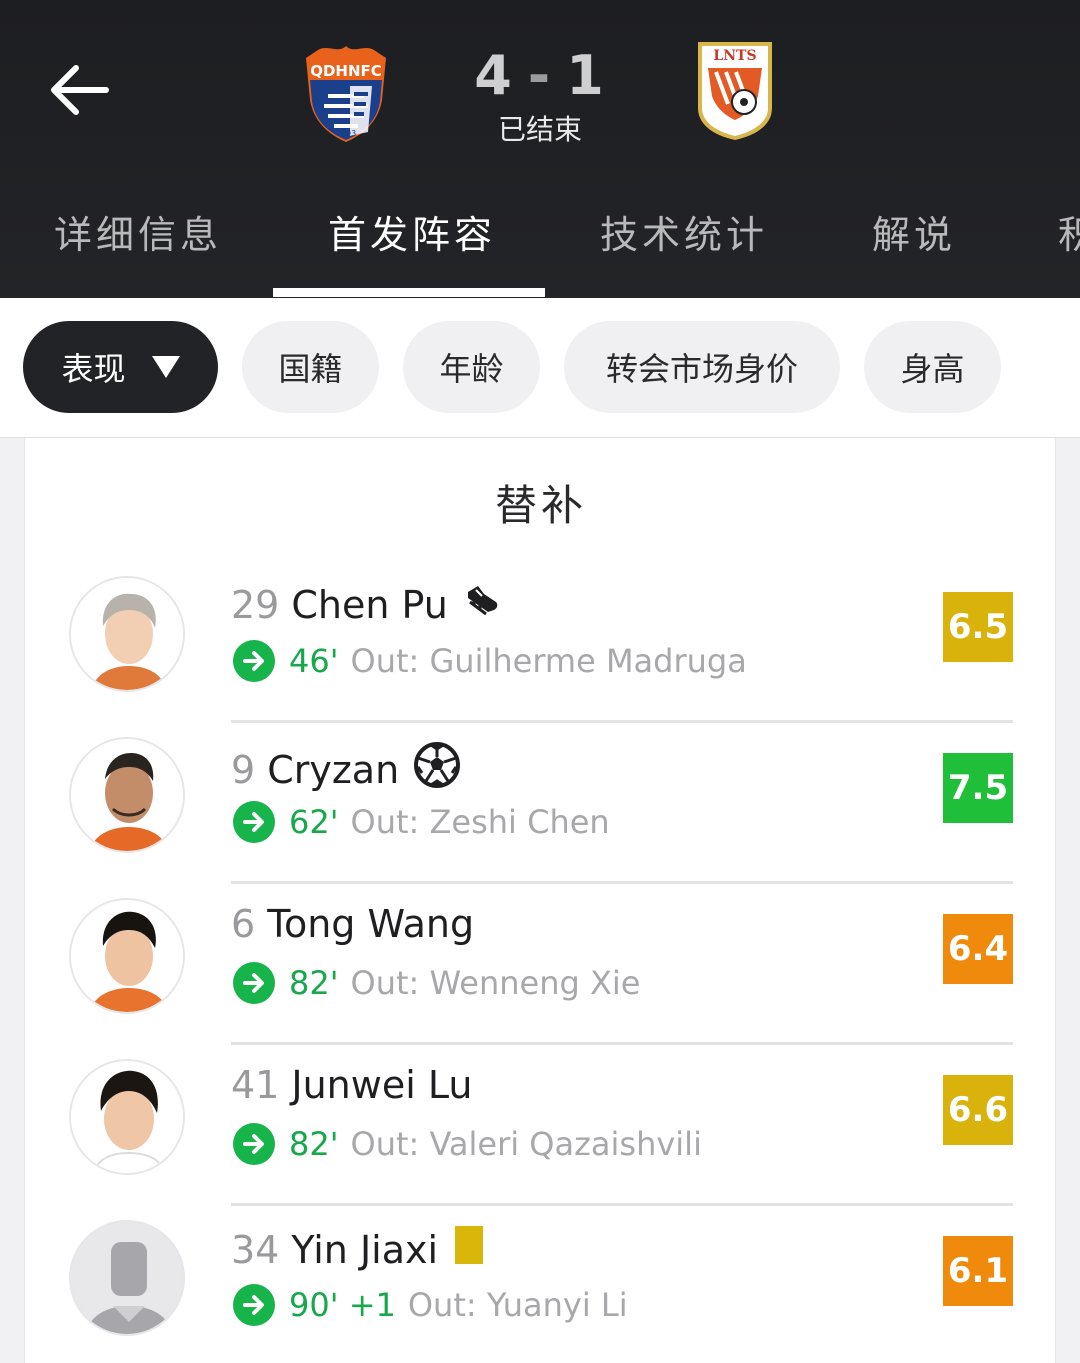 Image resolution: width=1080 pixels, height=1363 pixels. What do you see at coordinates (346, 71) in the screenshot?
I see `svg-text: QDHNFC` at bounding box center [346, 71].